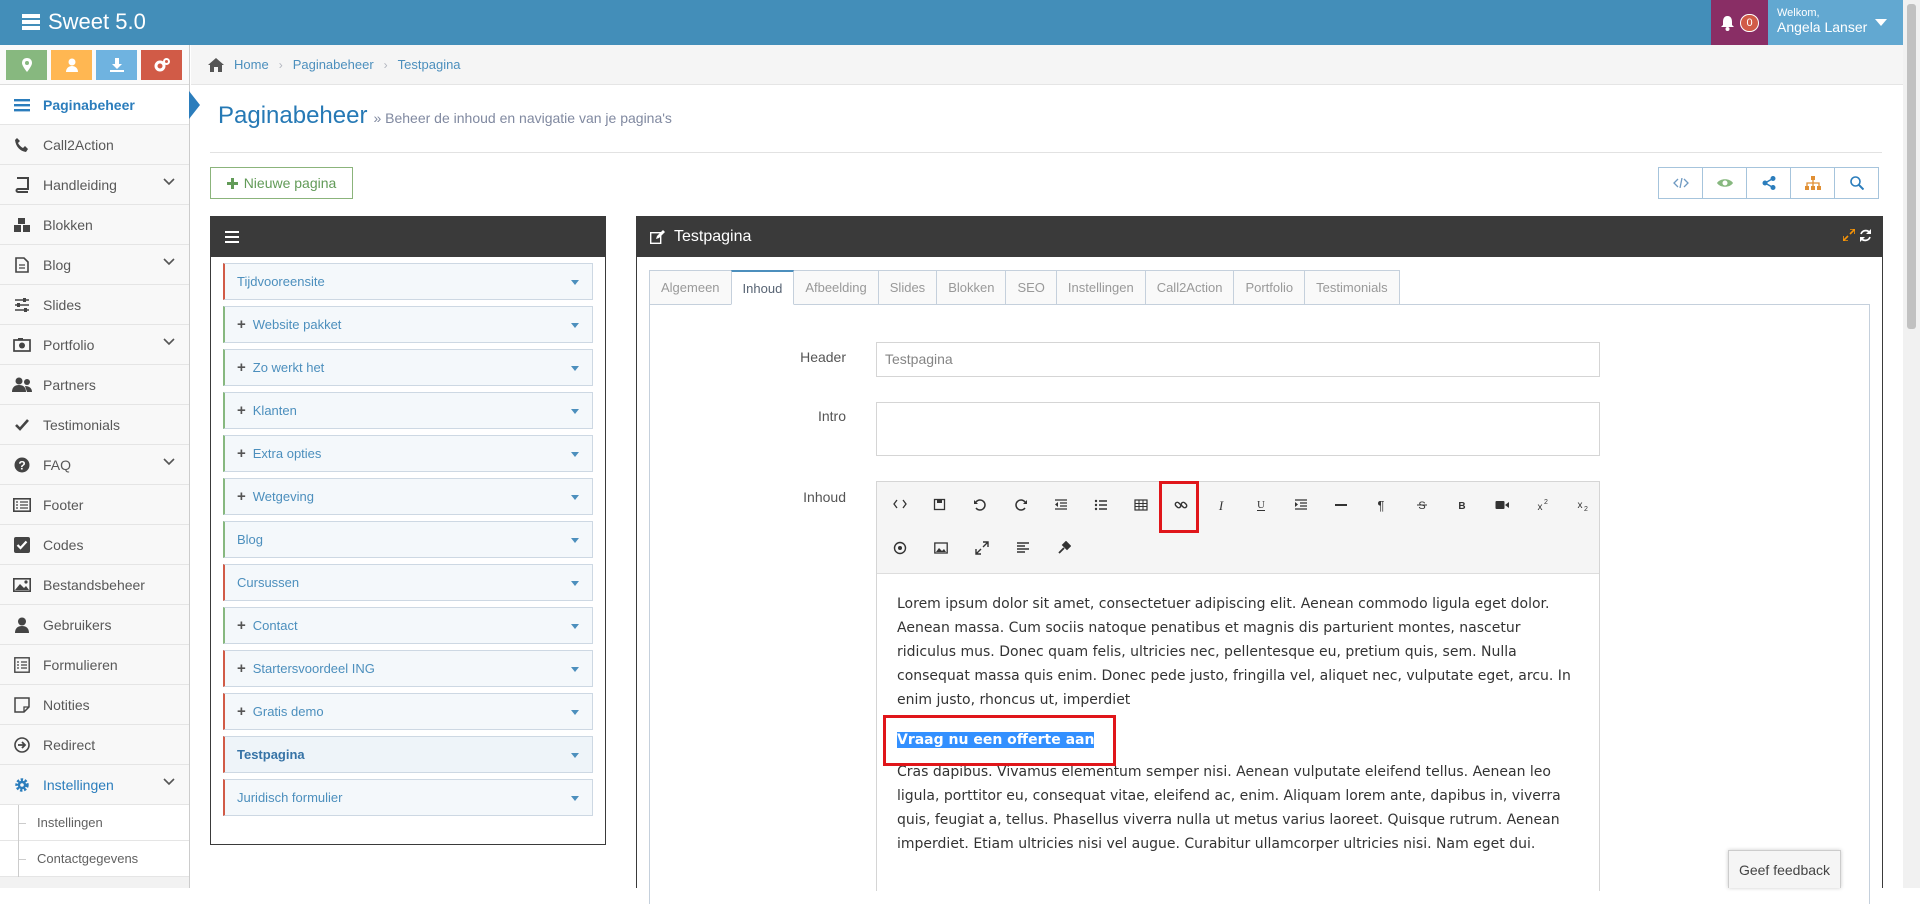 This screenshot has width=1920, height=904. Describe the element at coordinates (1064, 548) in the screenshot. I see `clear-format-button` at that location.